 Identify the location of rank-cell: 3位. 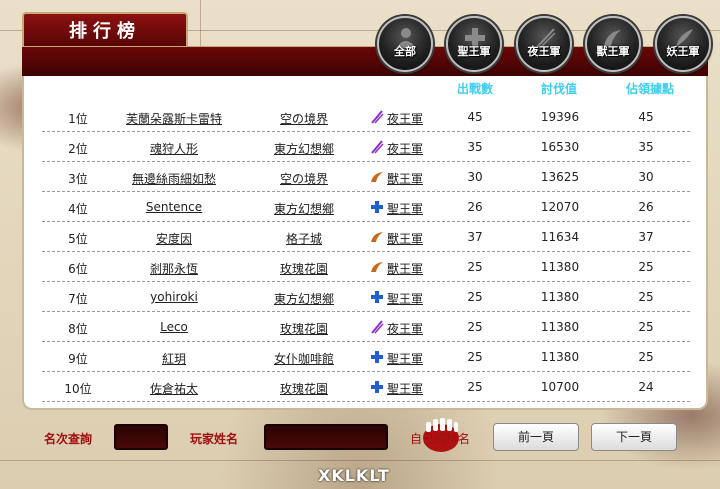
(78, 179).